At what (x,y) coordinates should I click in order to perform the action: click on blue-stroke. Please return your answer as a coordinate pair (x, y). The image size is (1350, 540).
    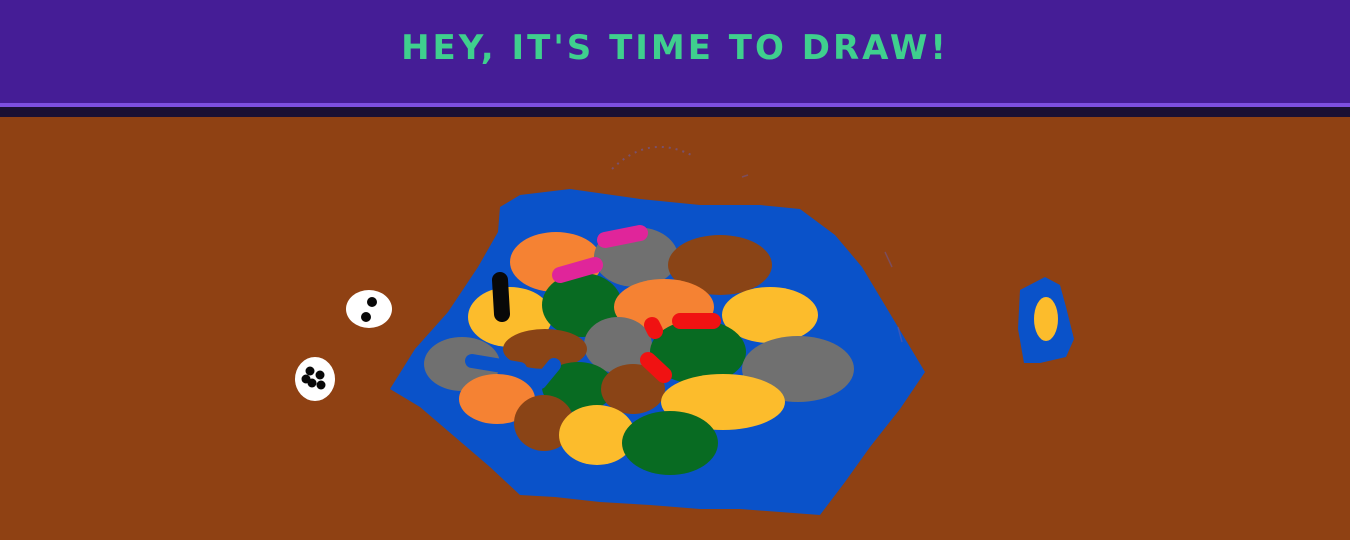
    Looking at the image, I should click on (496, 365).